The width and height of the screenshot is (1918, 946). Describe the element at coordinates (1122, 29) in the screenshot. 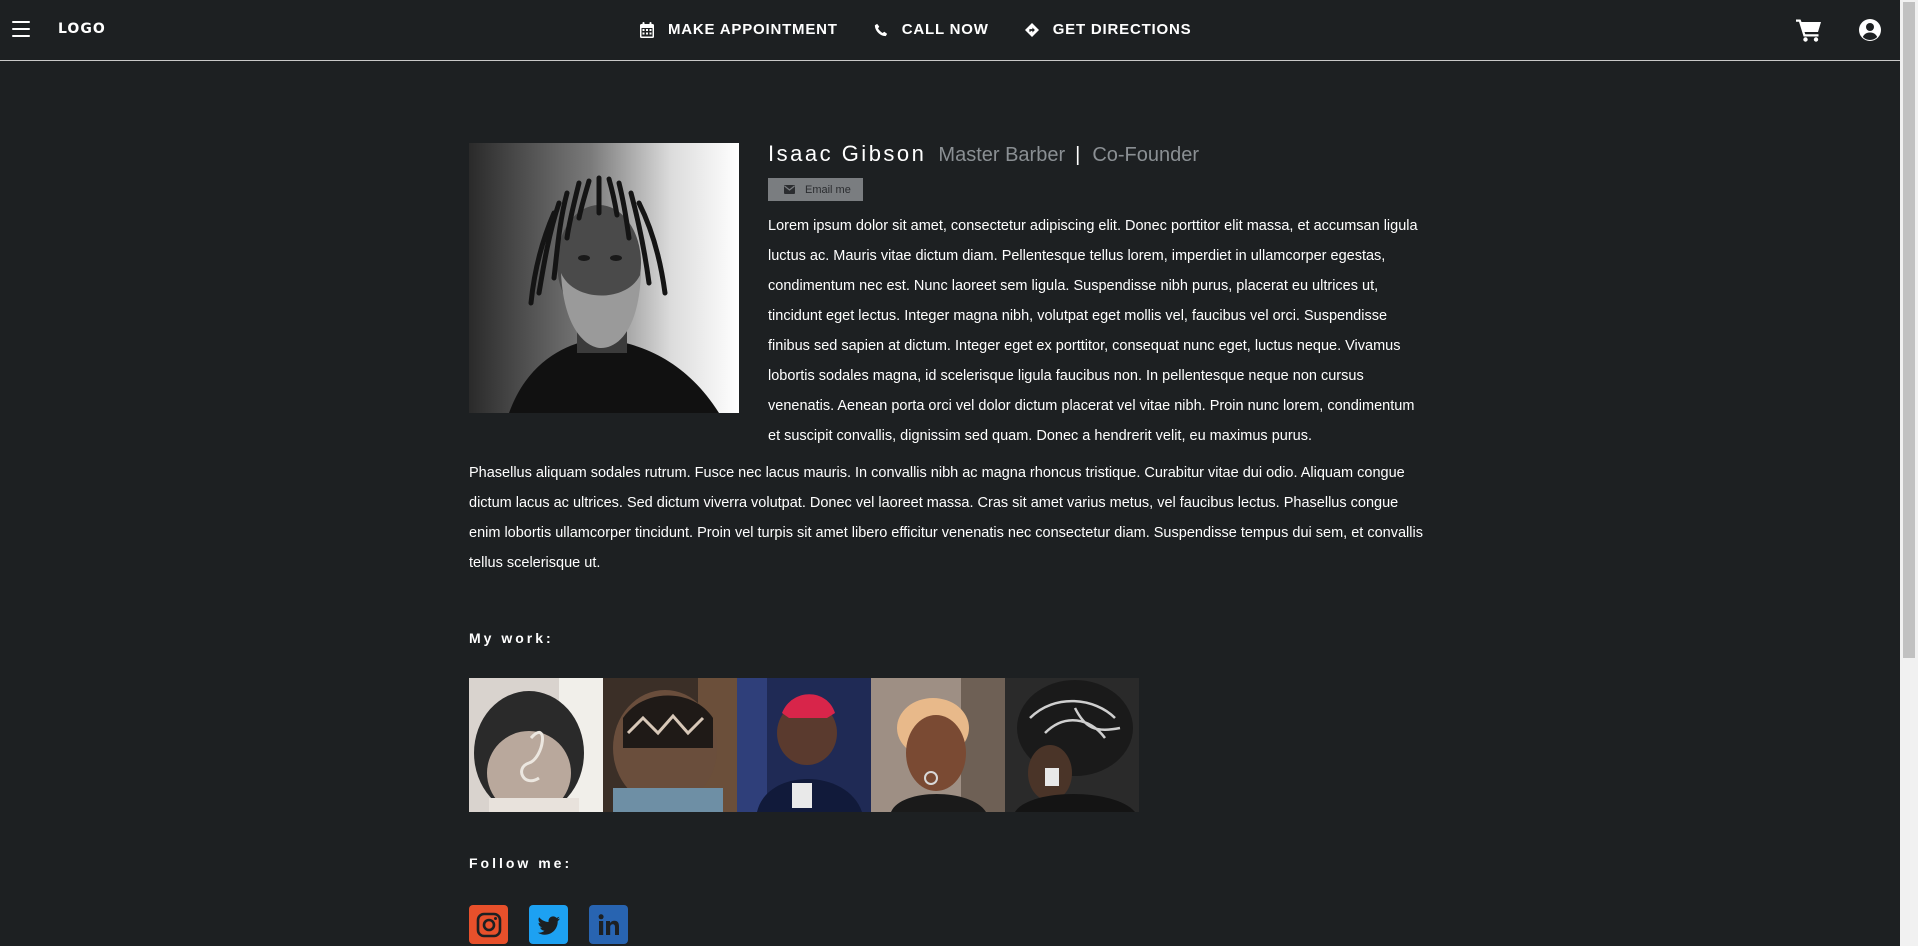

I see `get-directions-label: GET DIRECTIONS` at that location.